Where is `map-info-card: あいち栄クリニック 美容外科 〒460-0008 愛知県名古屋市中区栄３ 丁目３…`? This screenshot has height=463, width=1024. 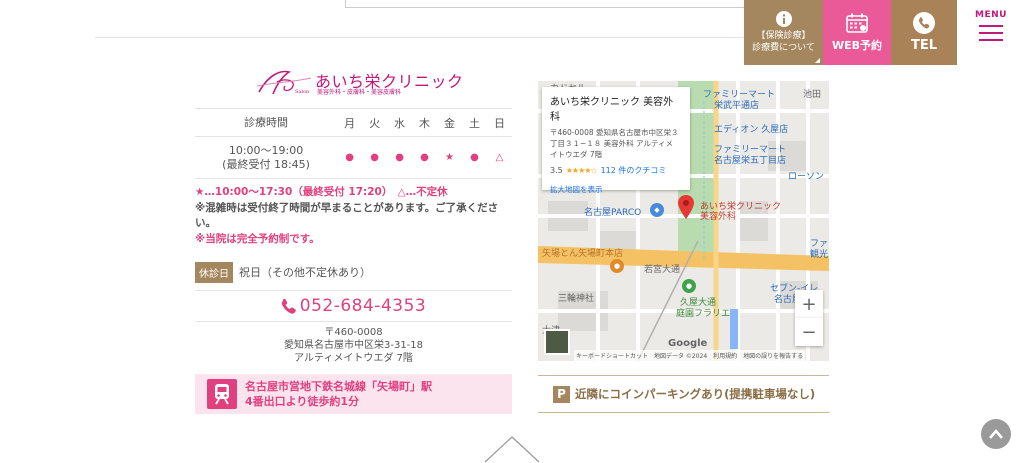
map-info-card: あいち栄クリニック 美容外科 〒460-0008 愛知県名古屋市中区栄３ 丁目３… is located at coordinates (616, 140).